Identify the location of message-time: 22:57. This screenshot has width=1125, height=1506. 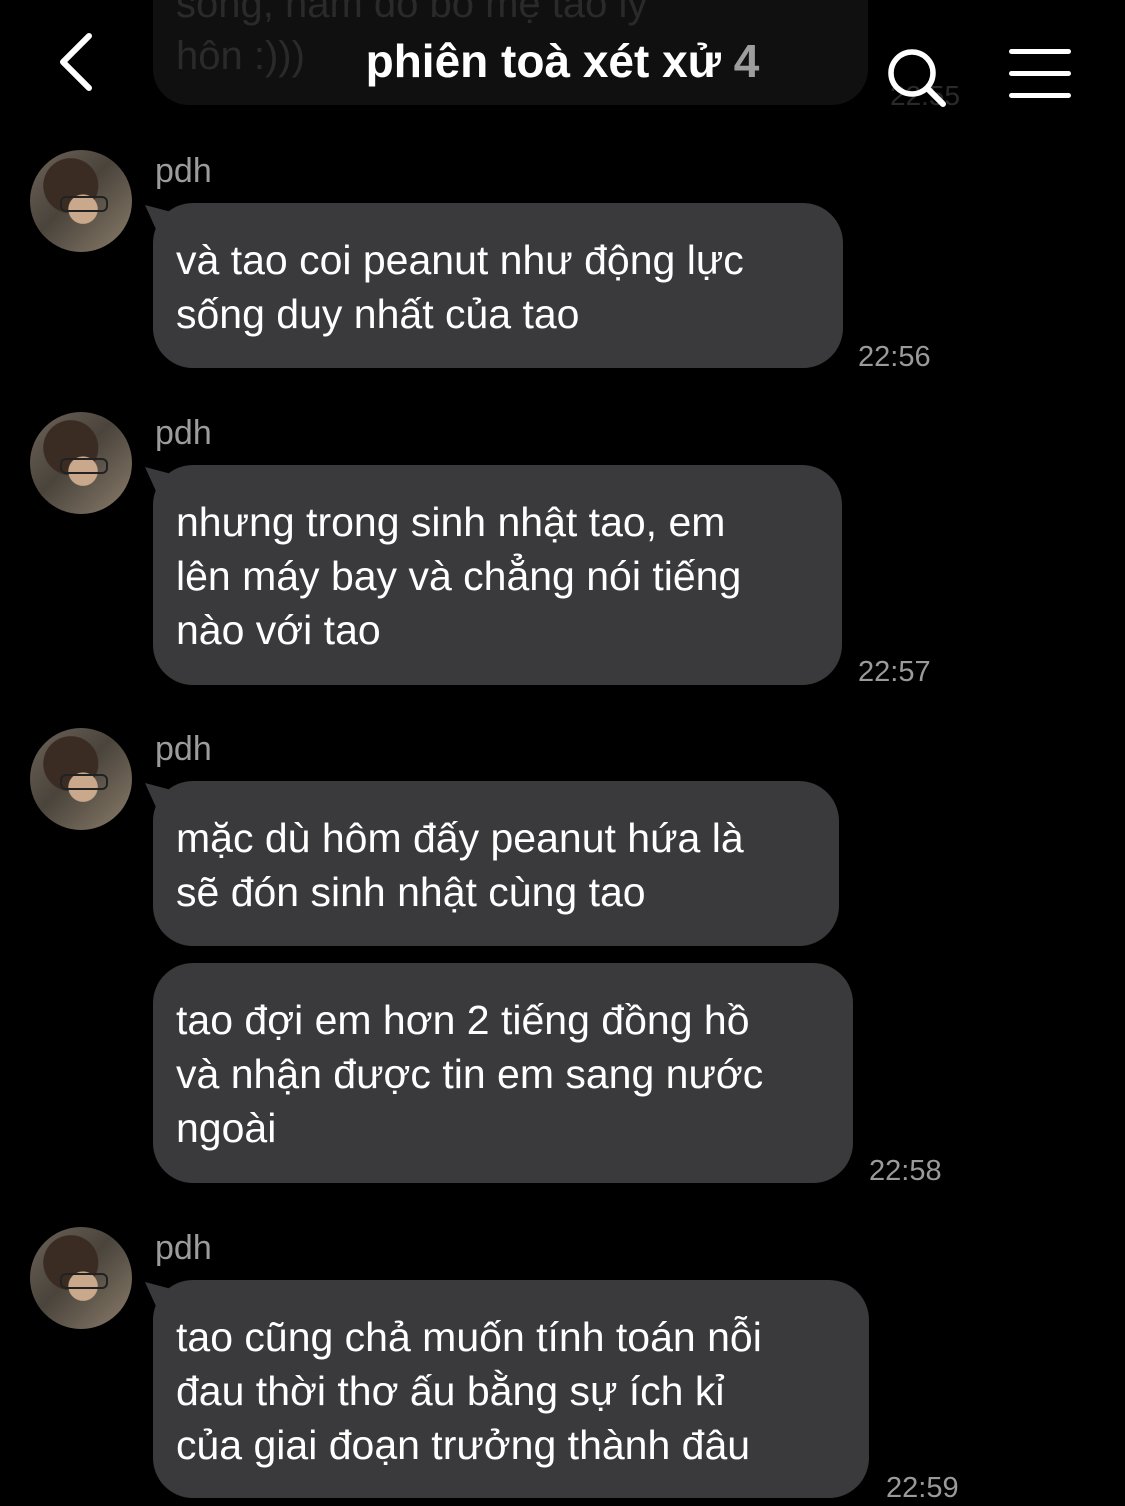
(894, 672).